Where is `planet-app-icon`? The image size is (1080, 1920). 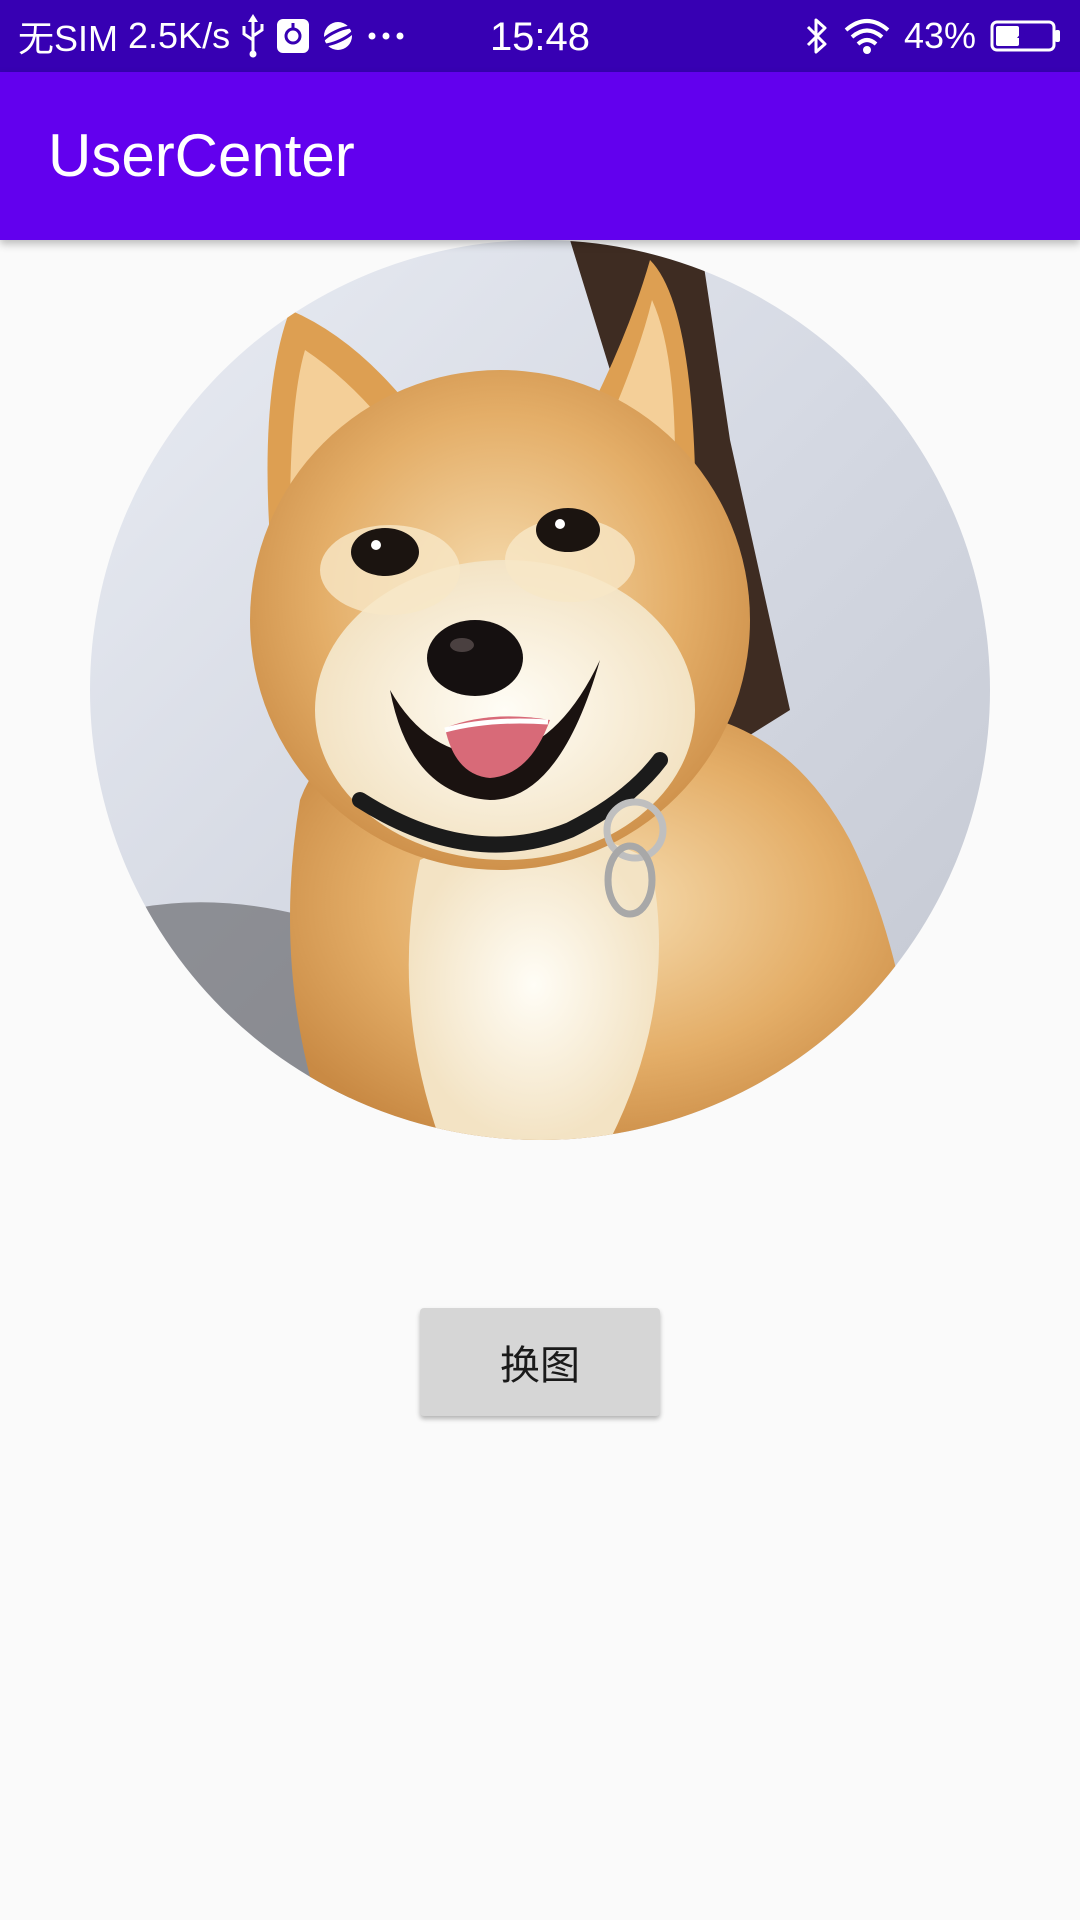 planet-app-icon is located at coordinates (338, 36).